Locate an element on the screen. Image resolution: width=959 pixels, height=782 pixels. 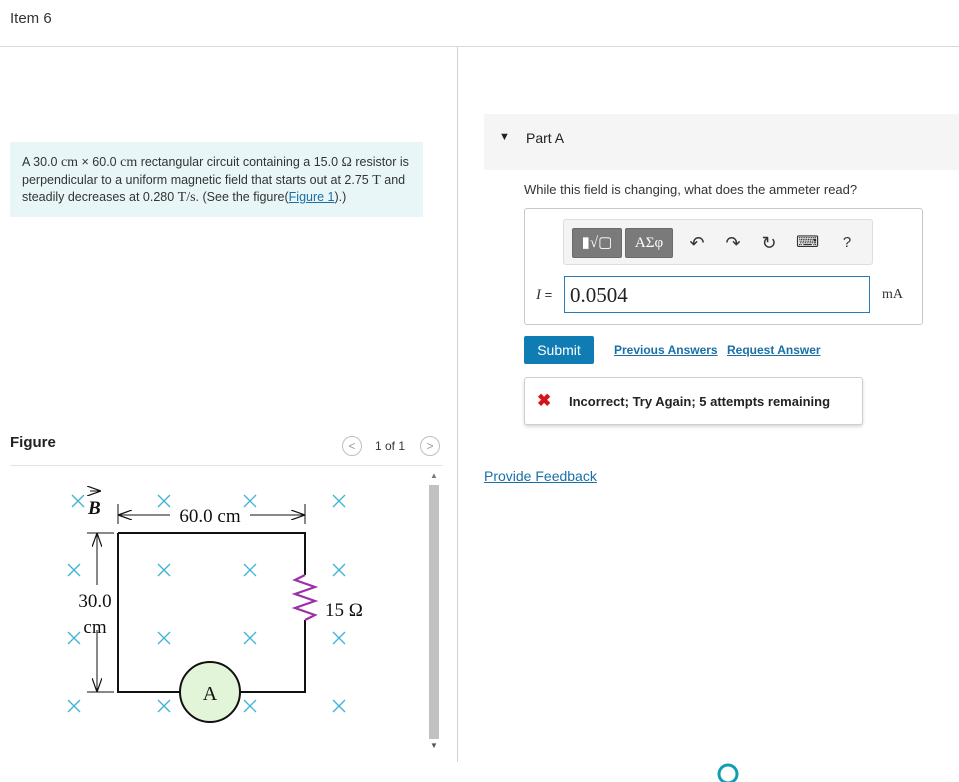
item-title: Item 6 is located at coordinates (31, 18).